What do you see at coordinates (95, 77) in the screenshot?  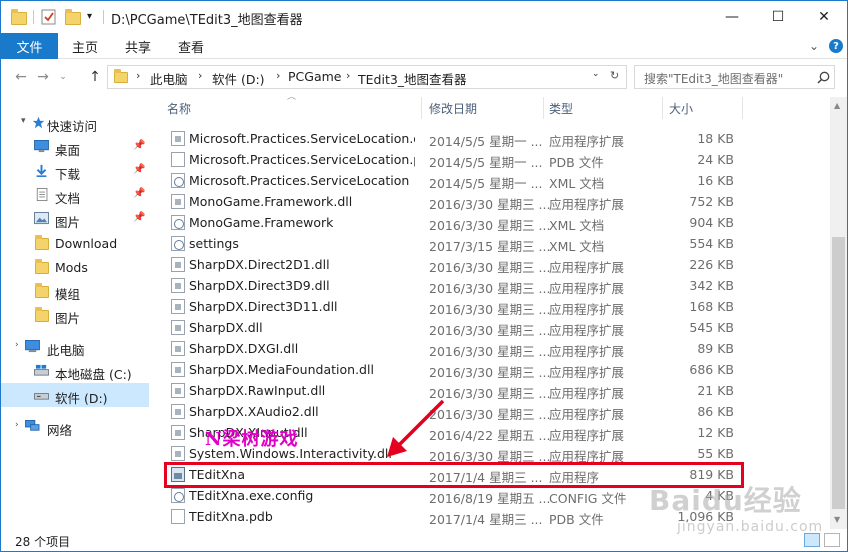 I see `up-arrow-icon: ↑` at bounding box center [95, 77].